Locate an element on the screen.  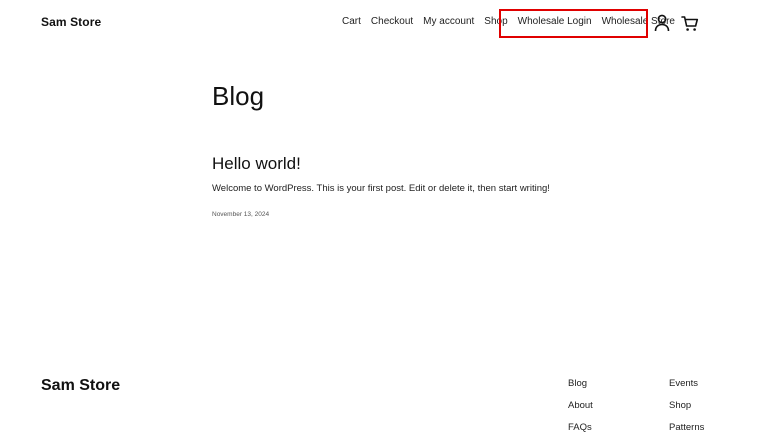
nav-shop: Shop is located at coordinates (495, 21).